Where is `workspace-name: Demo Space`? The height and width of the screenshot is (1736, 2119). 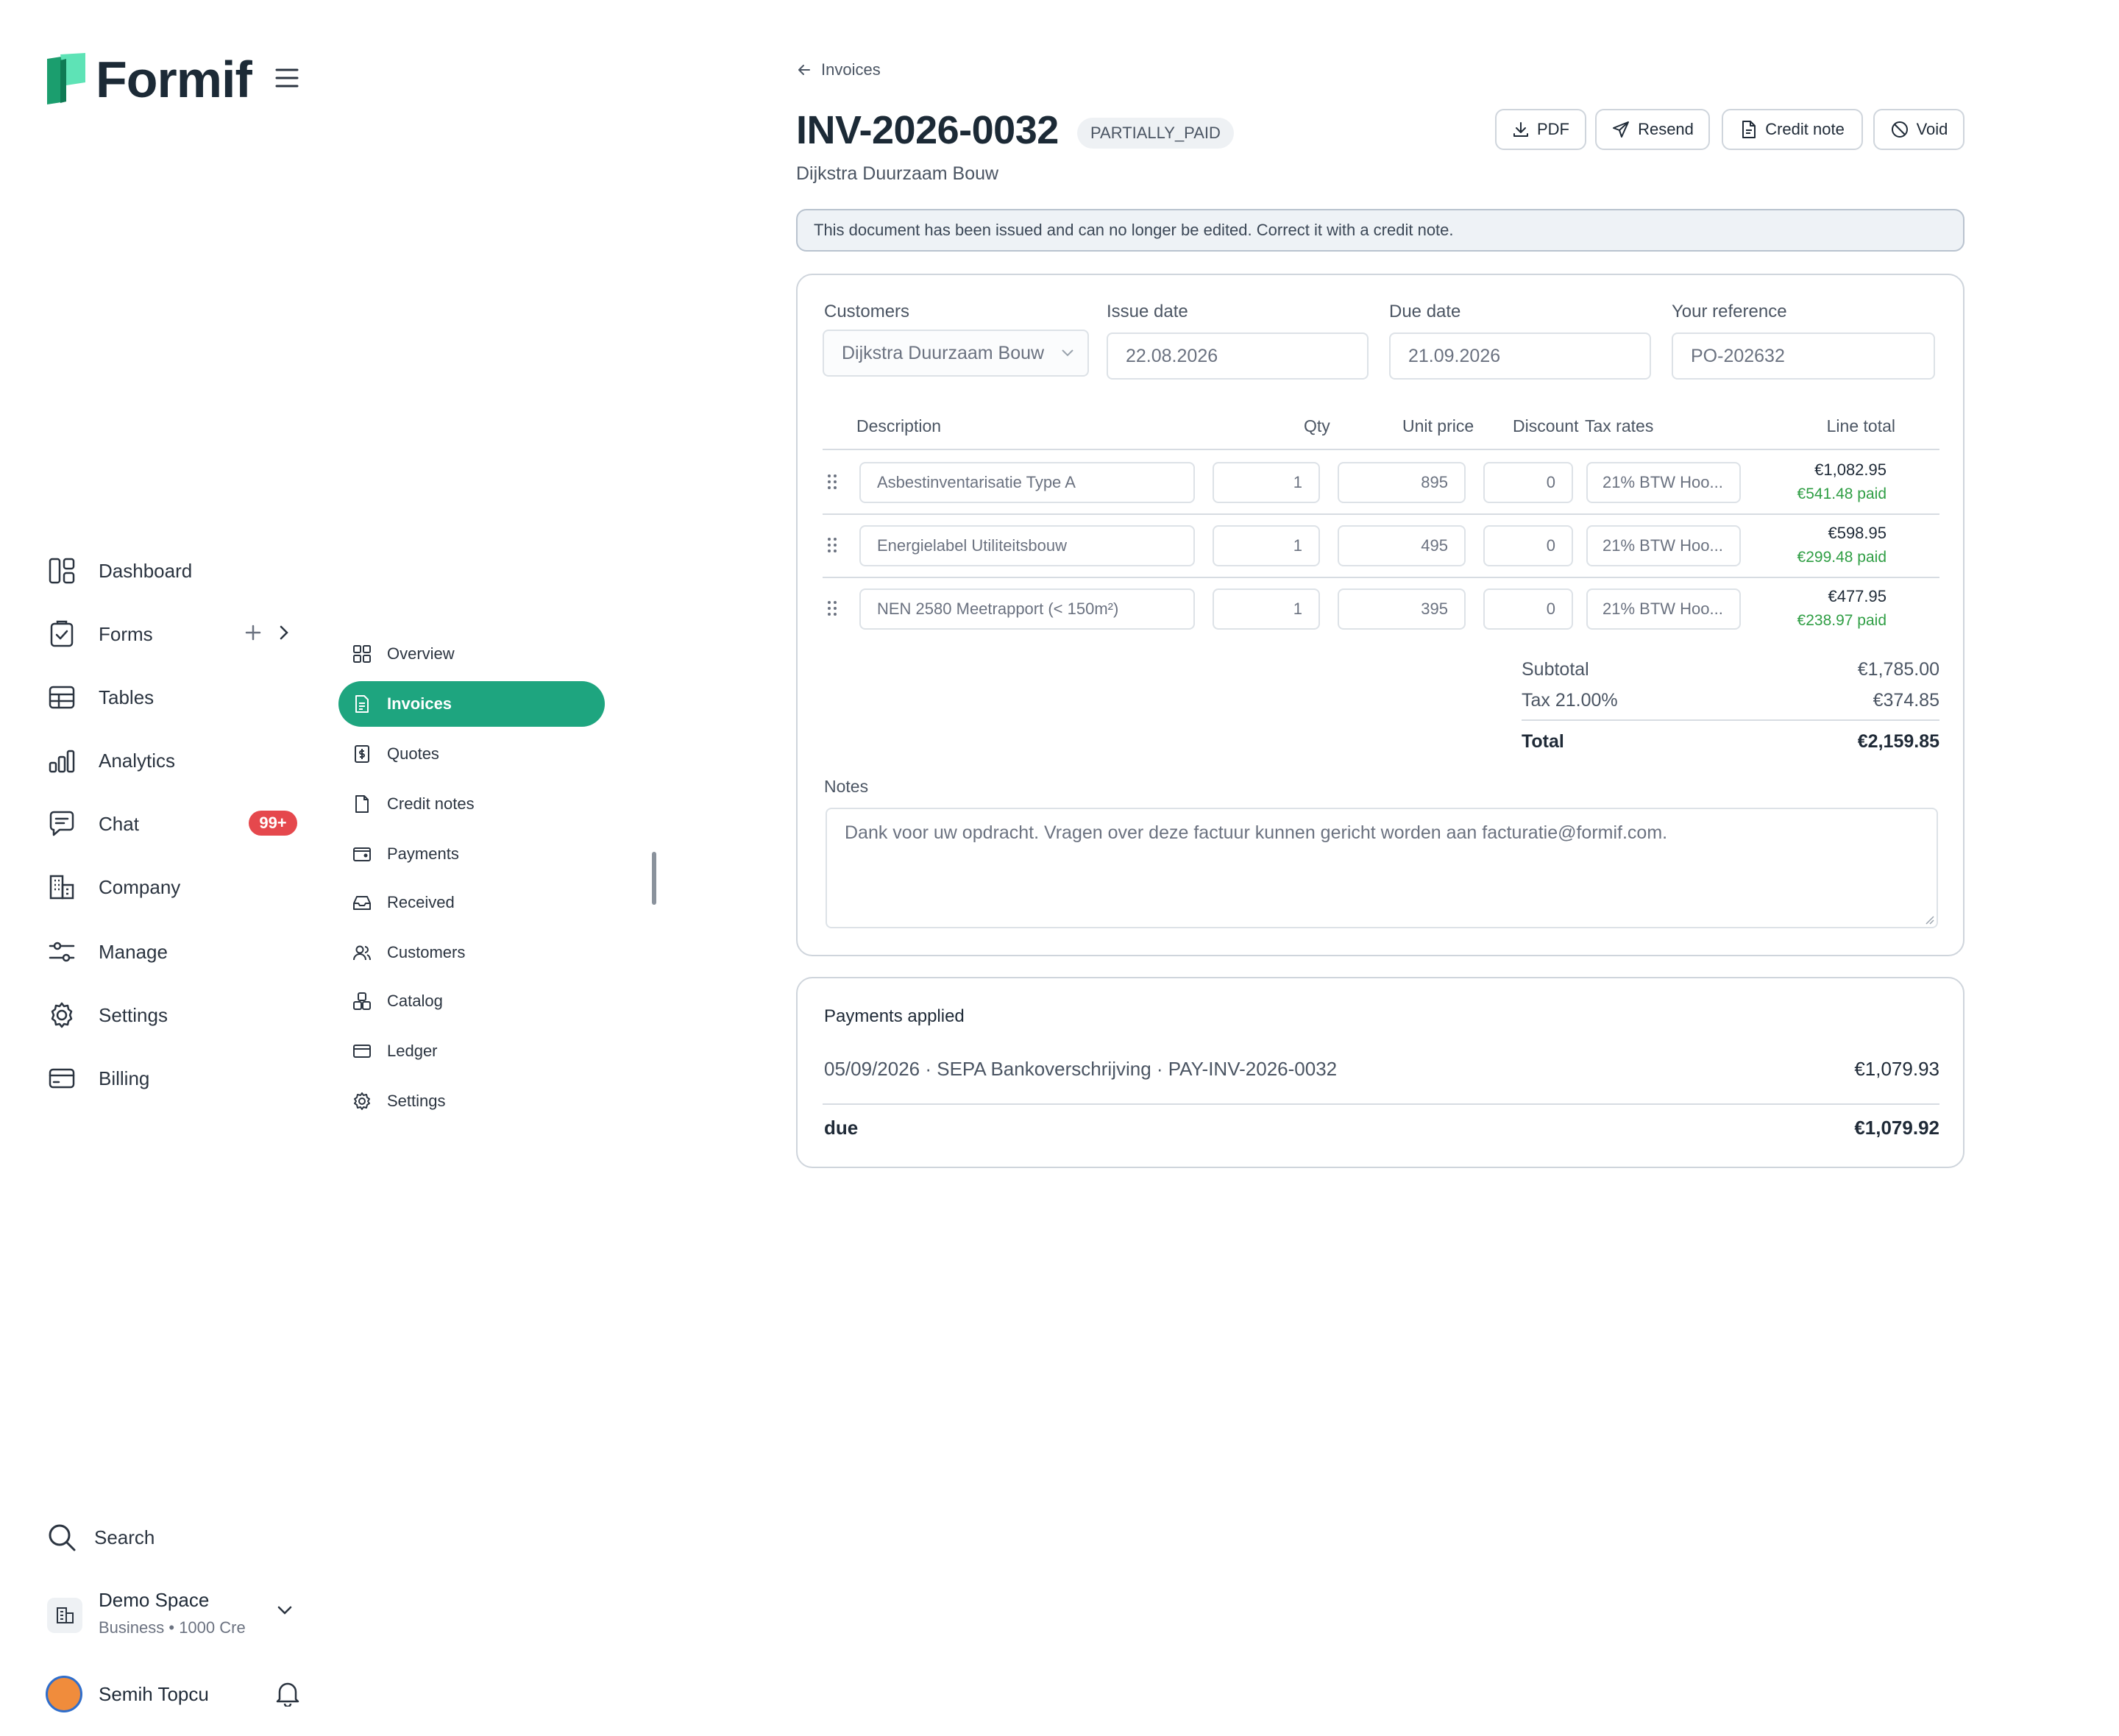 workspace-name: Demo Space is located at coordinates (154, 1600).